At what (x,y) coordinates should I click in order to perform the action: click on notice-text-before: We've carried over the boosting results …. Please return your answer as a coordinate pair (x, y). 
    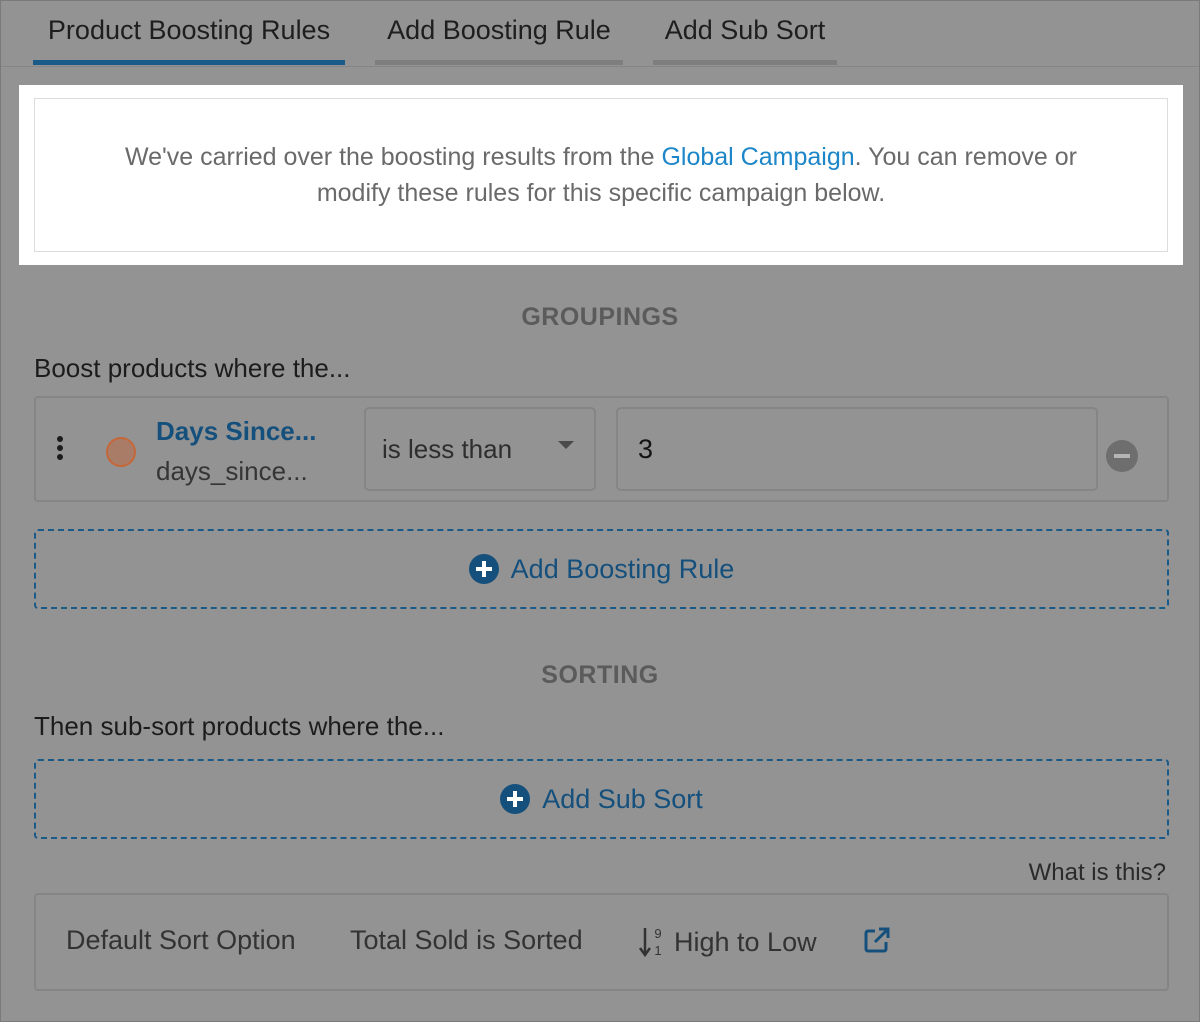
    Looking at the image, I should click on (393, 157).